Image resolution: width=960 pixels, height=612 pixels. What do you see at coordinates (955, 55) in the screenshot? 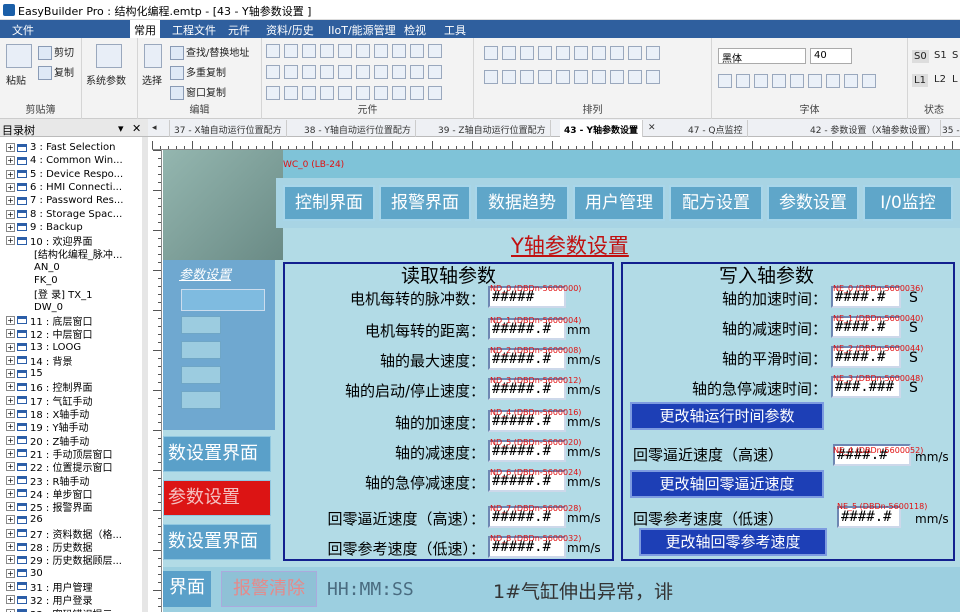
I see `status-s2: S` at bounding box center [955, 55].